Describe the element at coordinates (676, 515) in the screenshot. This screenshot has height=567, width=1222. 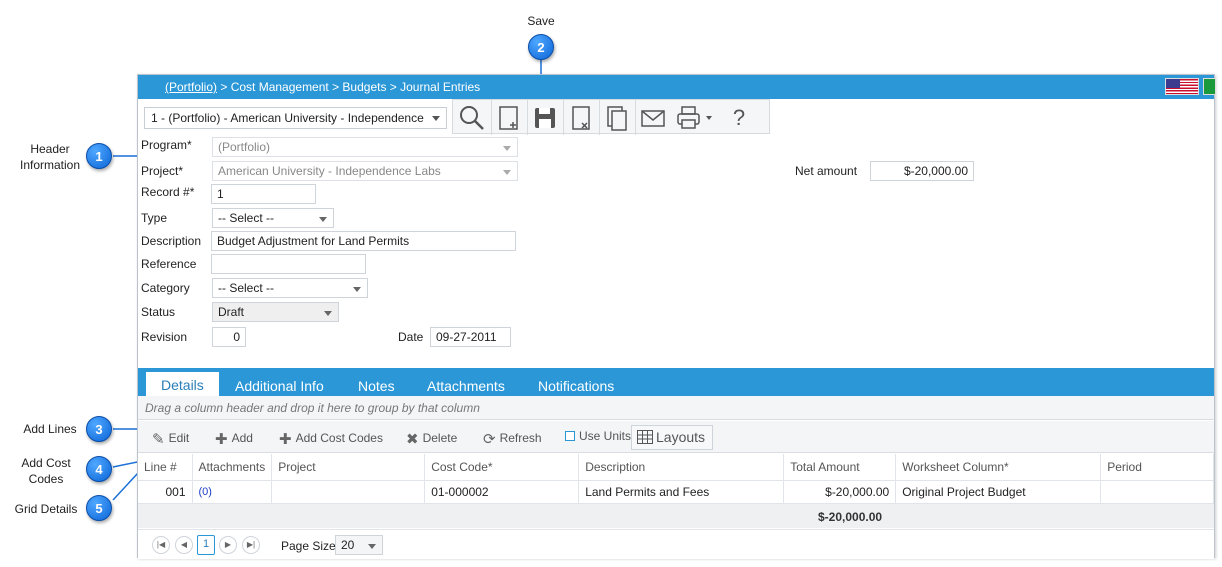
I see `grid-totals-row: $-20,000.00` at that location.